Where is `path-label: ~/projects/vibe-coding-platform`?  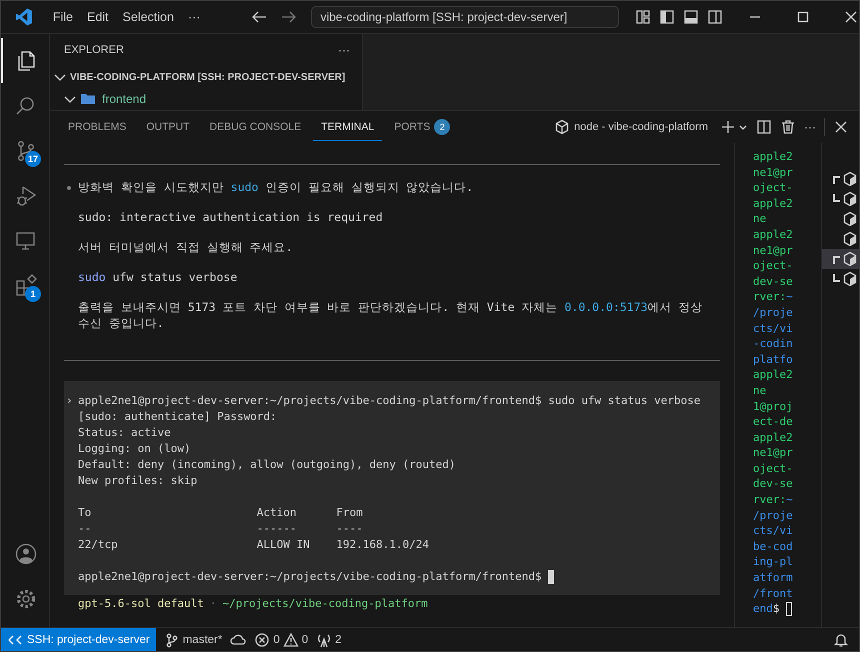 path-label: ~/projects/vibe-coding-platform is located at coordinates (325, 604).